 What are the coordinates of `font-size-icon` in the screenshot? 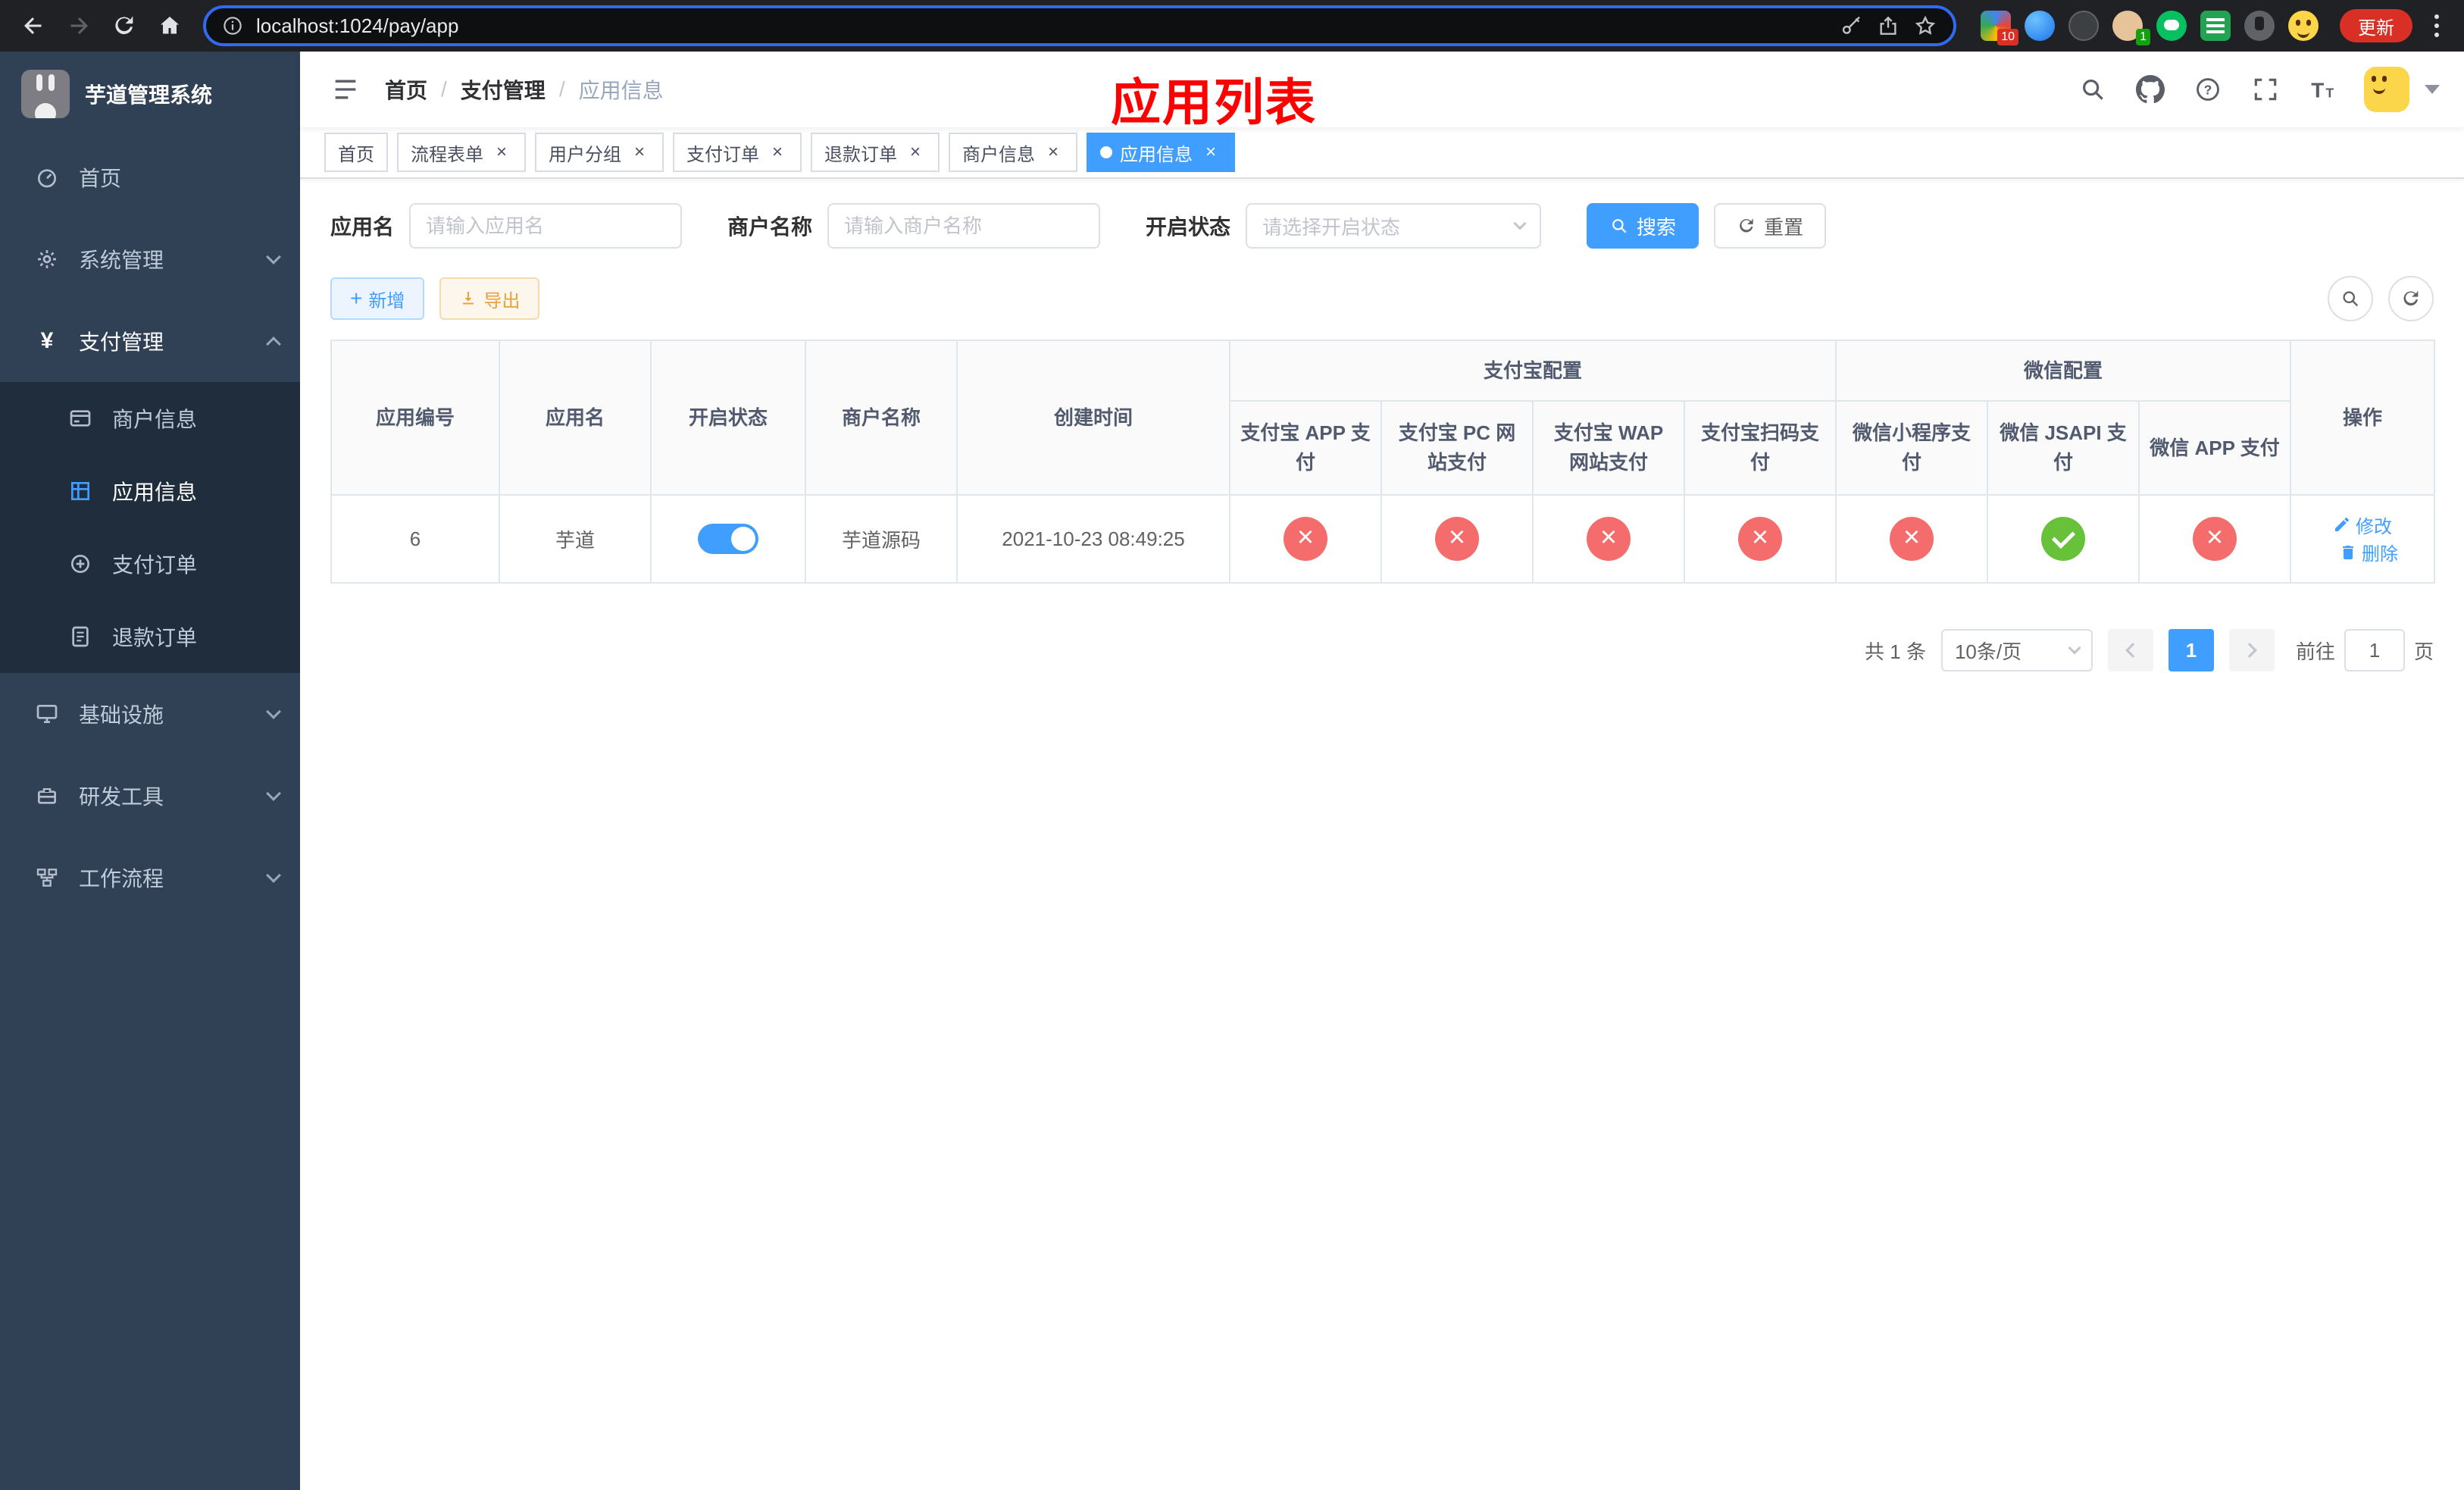 It's located at (2323, 89).